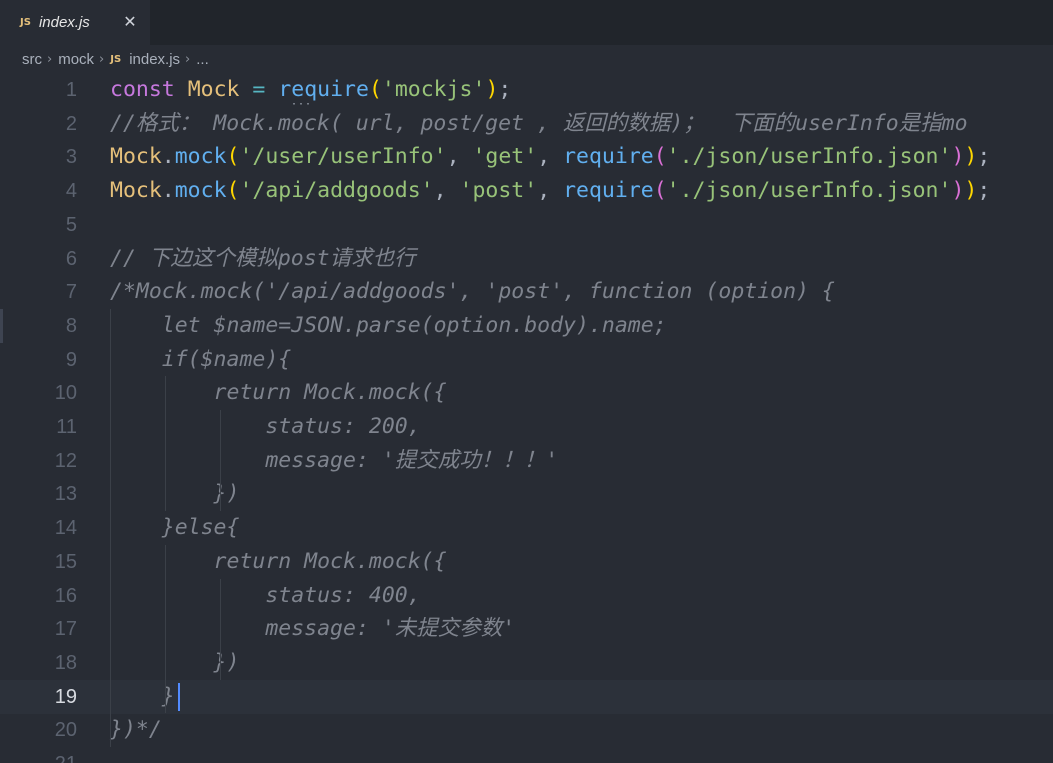 The width and height of the screenshot is (1053, 763). What do you see at coordinates (200, 191) in the screenshot?
I see `code-token: mock` at bounding box center [200, 191].